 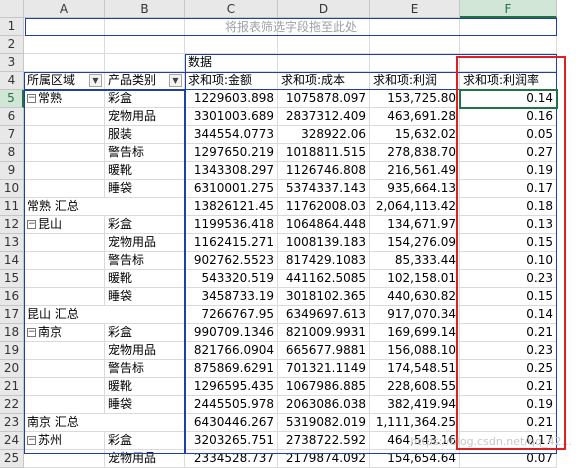 What do you see at coordinates (508, 189) in the screenshot?
I see `margin-cell: 0.17` at bounding box center [508, 189].